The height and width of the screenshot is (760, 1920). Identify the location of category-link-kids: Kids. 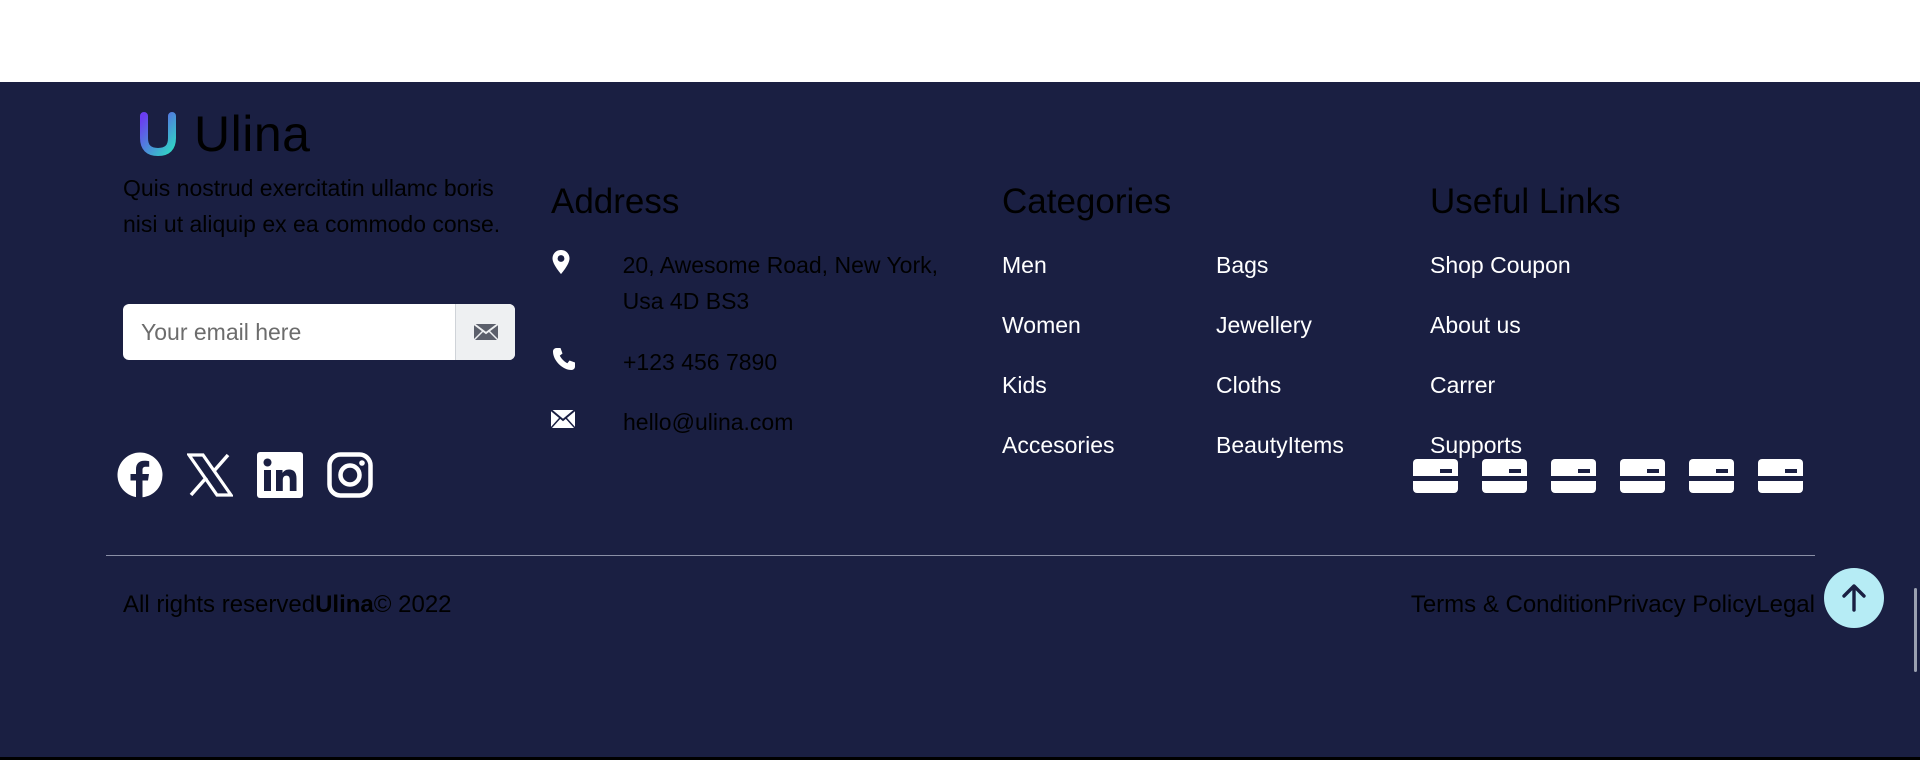
(1024, 385).